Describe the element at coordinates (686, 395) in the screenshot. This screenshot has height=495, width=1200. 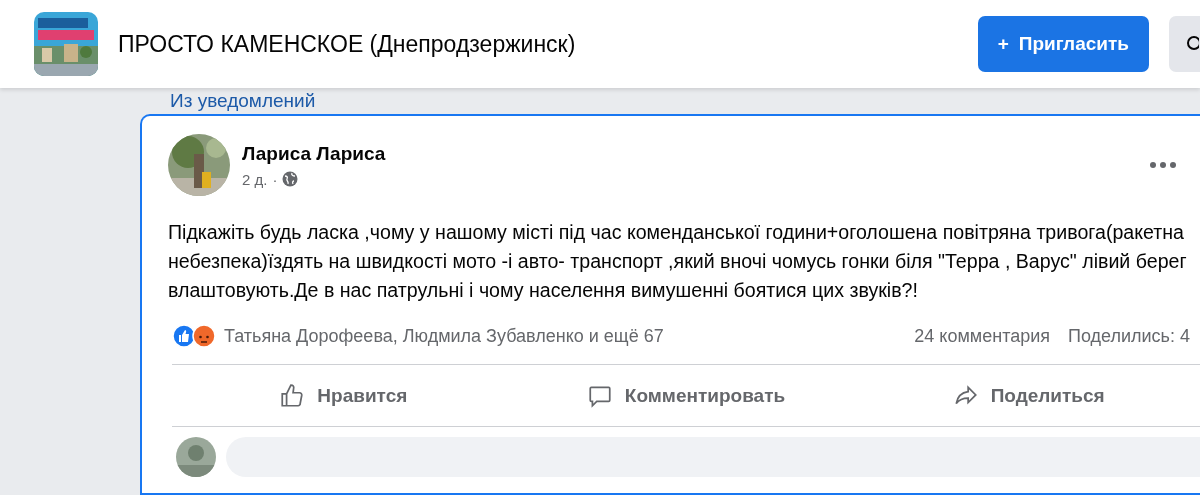
I see `comment-button: Комментировать` at that location.